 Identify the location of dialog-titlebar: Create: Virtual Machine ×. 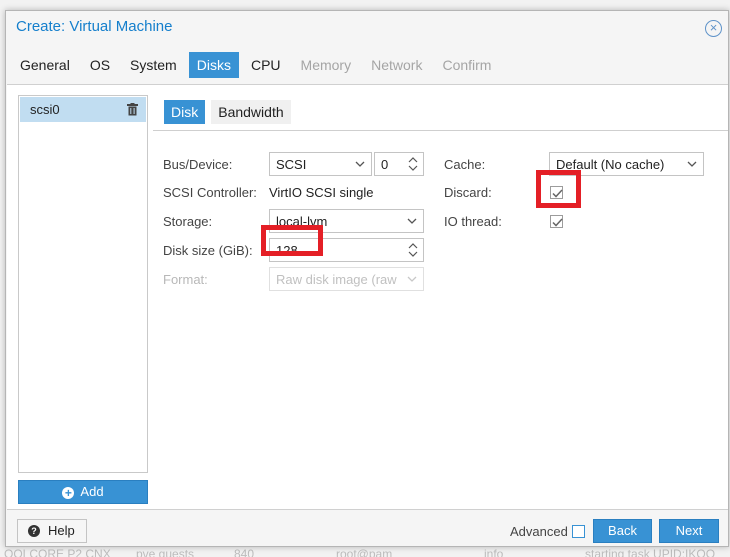
(367, 27).